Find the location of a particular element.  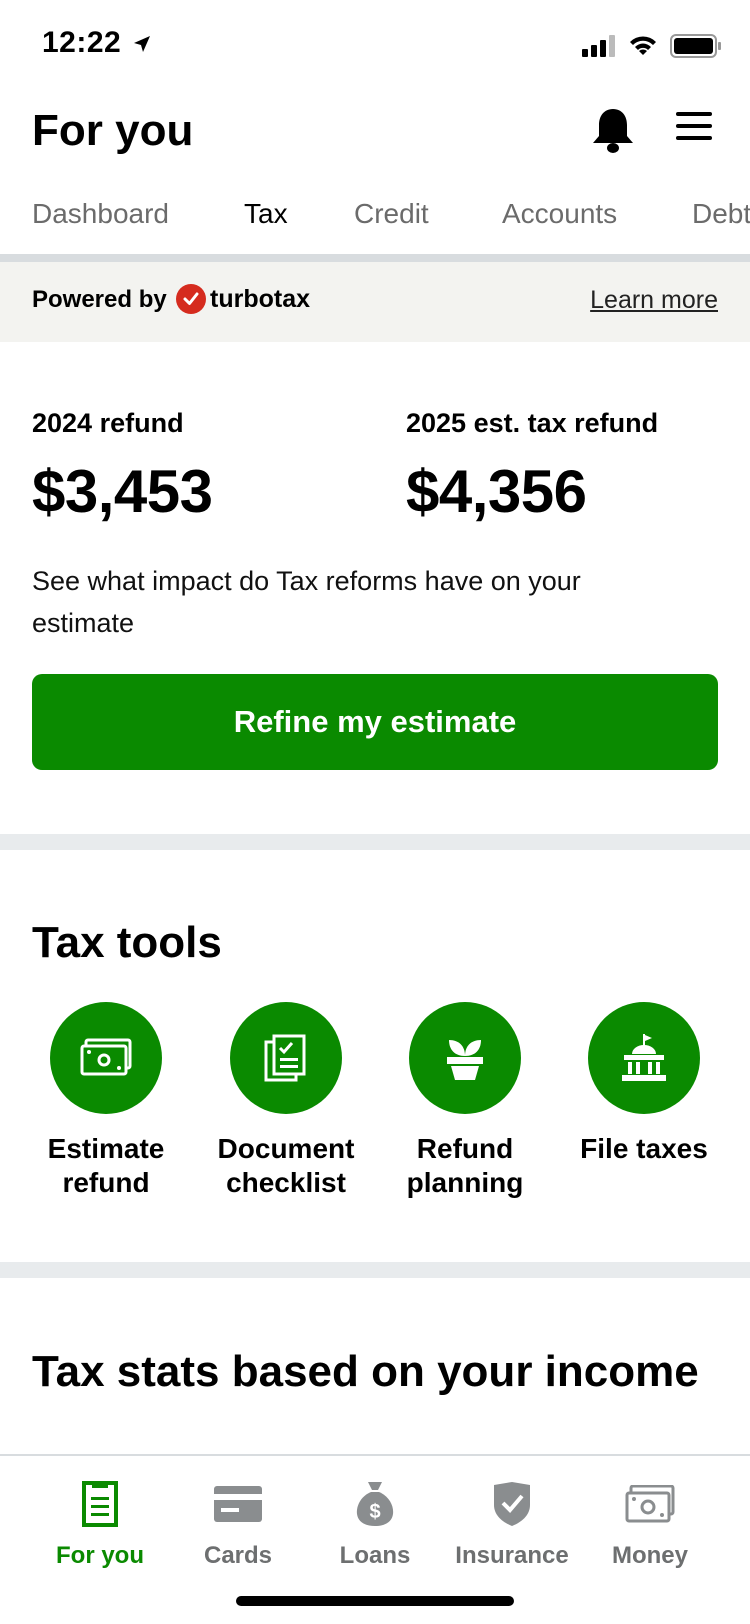

money-bag-icon: $ is located at coordinates (375, 1504).